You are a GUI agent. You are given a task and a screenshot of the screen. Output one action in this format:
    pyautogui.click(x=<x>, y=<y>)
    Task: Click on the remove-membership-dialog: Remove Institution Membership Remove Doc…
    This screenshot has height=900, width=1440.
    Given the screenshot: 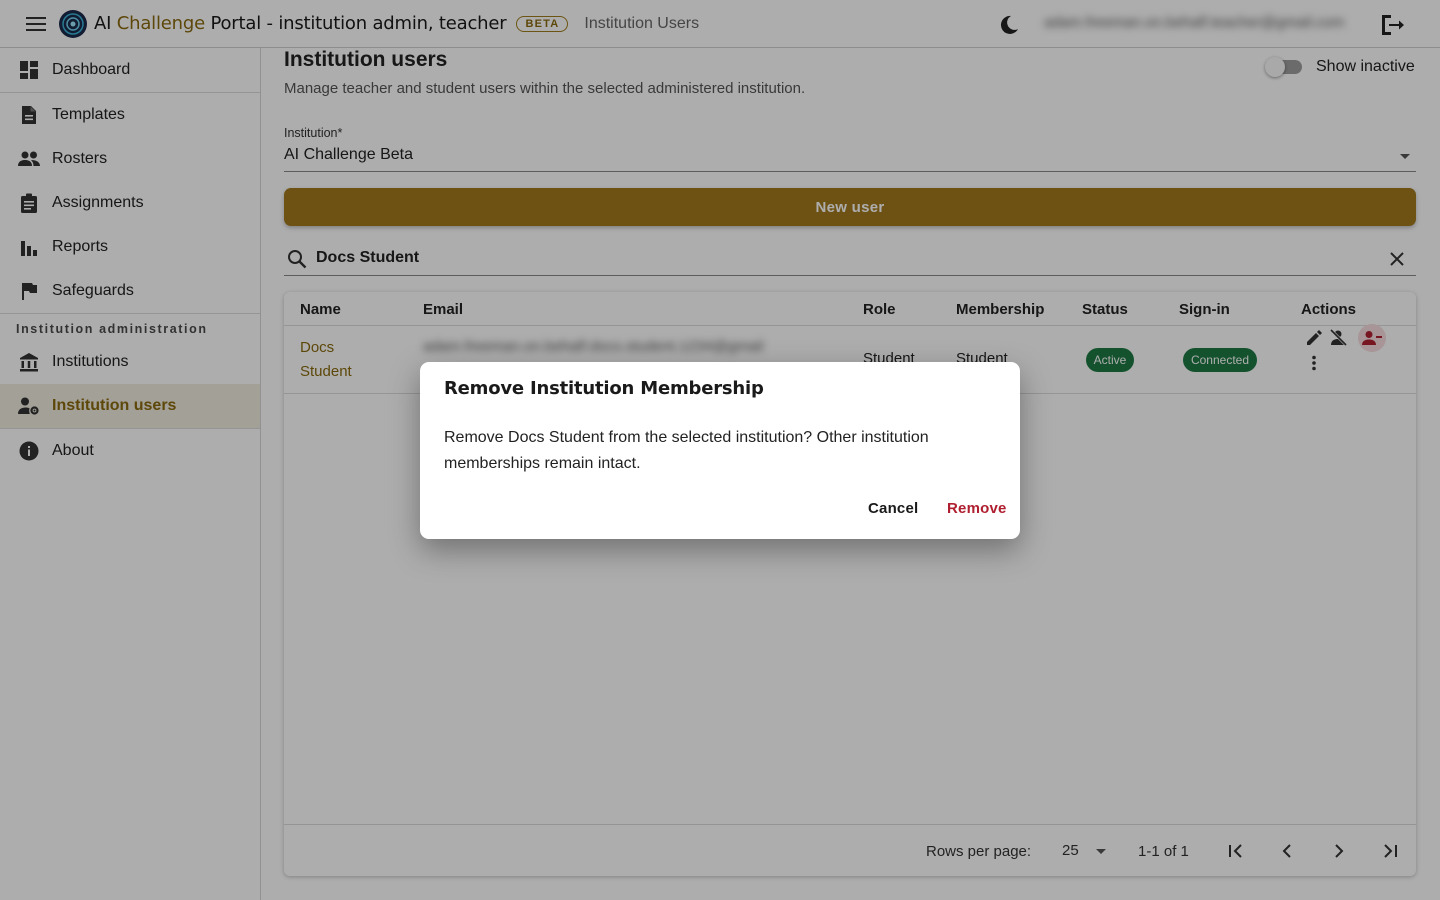 What is the action you would take?
    pyautogui.click(x=720, y=450)
    